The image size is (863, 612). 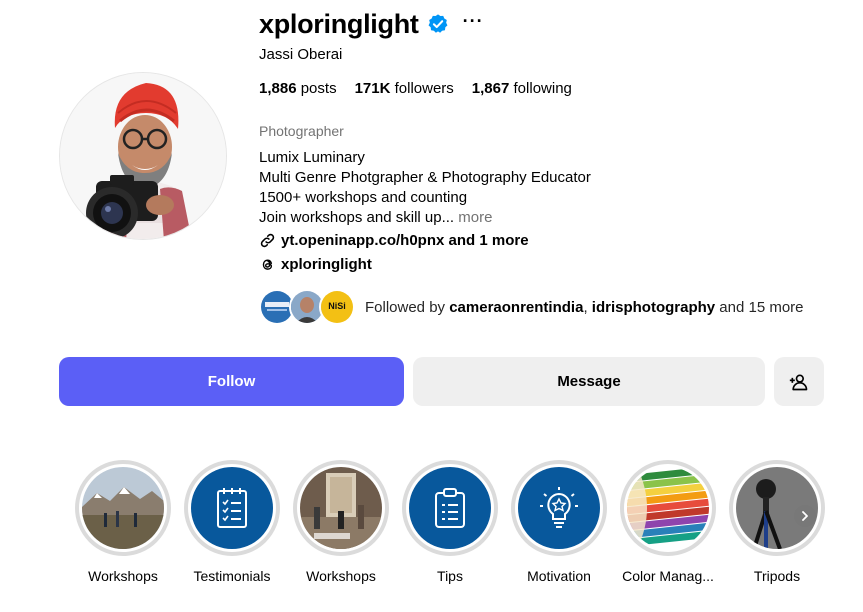 I want to click on bio-line: Lumix Luminary, so click(x=312, y=157).